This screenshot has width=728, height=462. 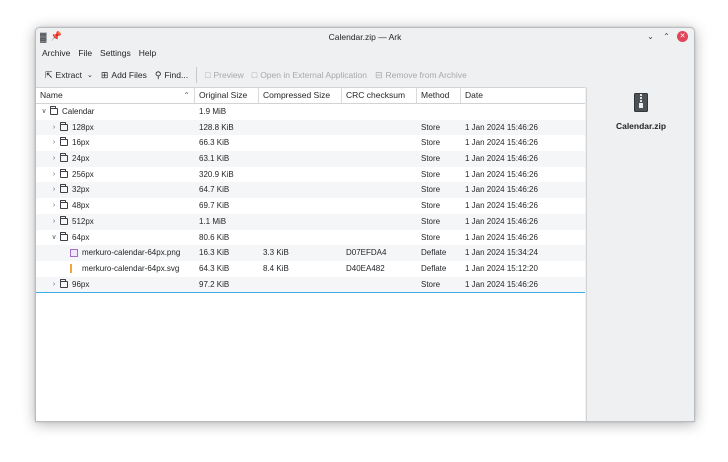 I want to click on cell-compressed: 3.3 KiB, so click(x=276, y=253).